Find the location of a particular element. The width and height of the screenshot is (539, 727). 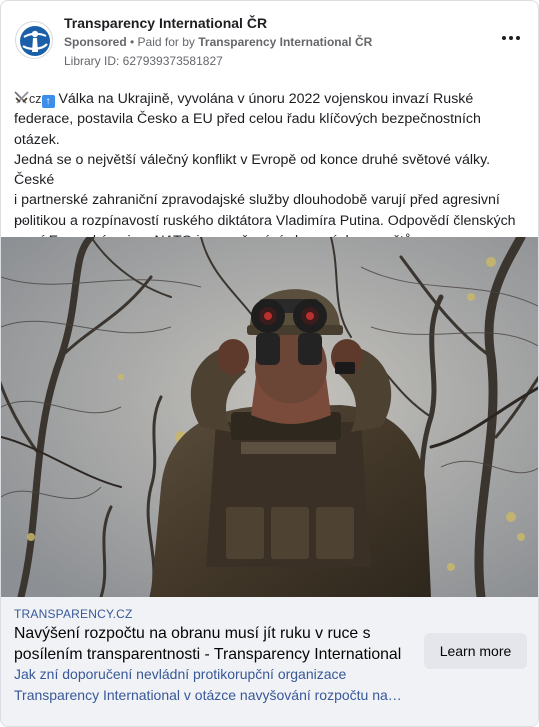

transparency-logo-icon is located at coordinates (35, 41).